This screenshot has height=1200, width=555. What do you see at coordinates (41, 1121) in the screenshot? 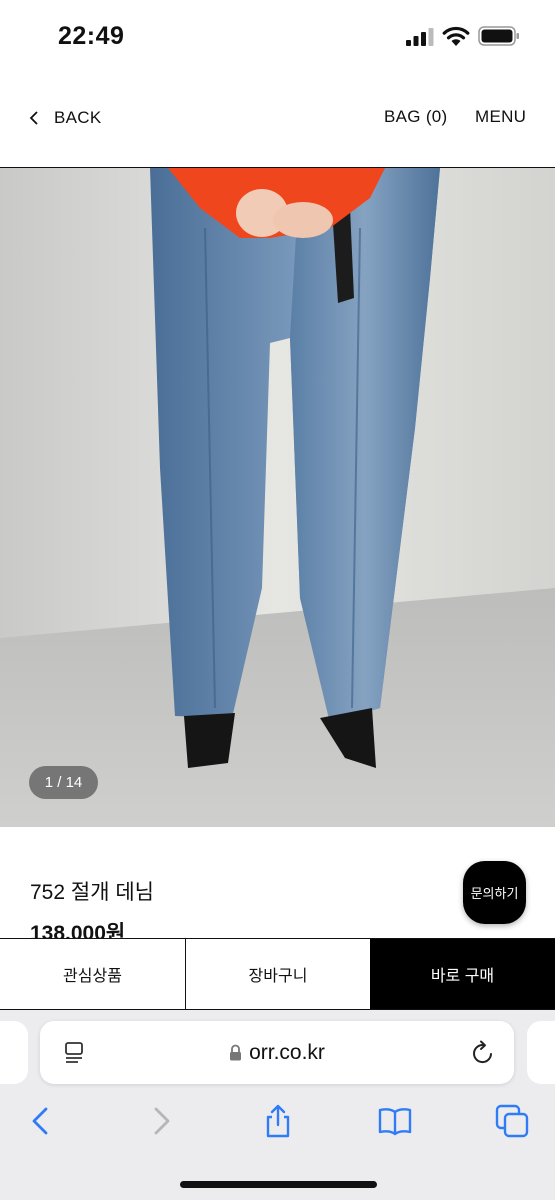
I see `back-arrow-icon` at bounding box center [41, 1121].